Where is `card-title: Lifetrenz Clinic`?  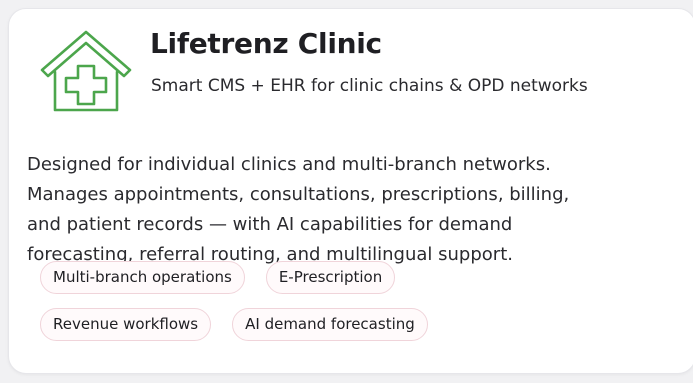 card-title: Lifetrenz Clinic is located at coordinates (266, 43).